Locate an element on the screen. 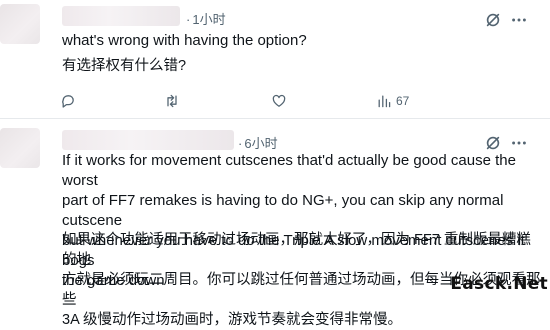 The width and height of the screenshot is (550, 330). heart-icon is located at coordinates (279, 100).